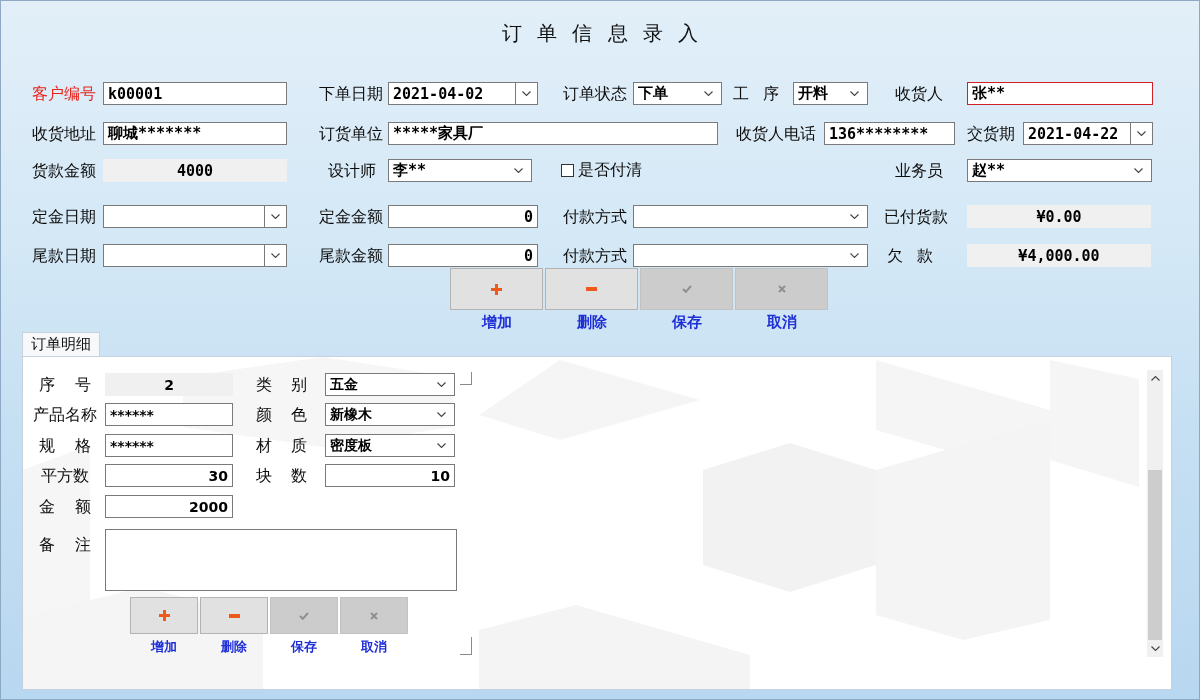  What do you see at coordinates (64, 93) in the screenshot?
I see `field-label: 客户编号` at bounding box center [64, 93].